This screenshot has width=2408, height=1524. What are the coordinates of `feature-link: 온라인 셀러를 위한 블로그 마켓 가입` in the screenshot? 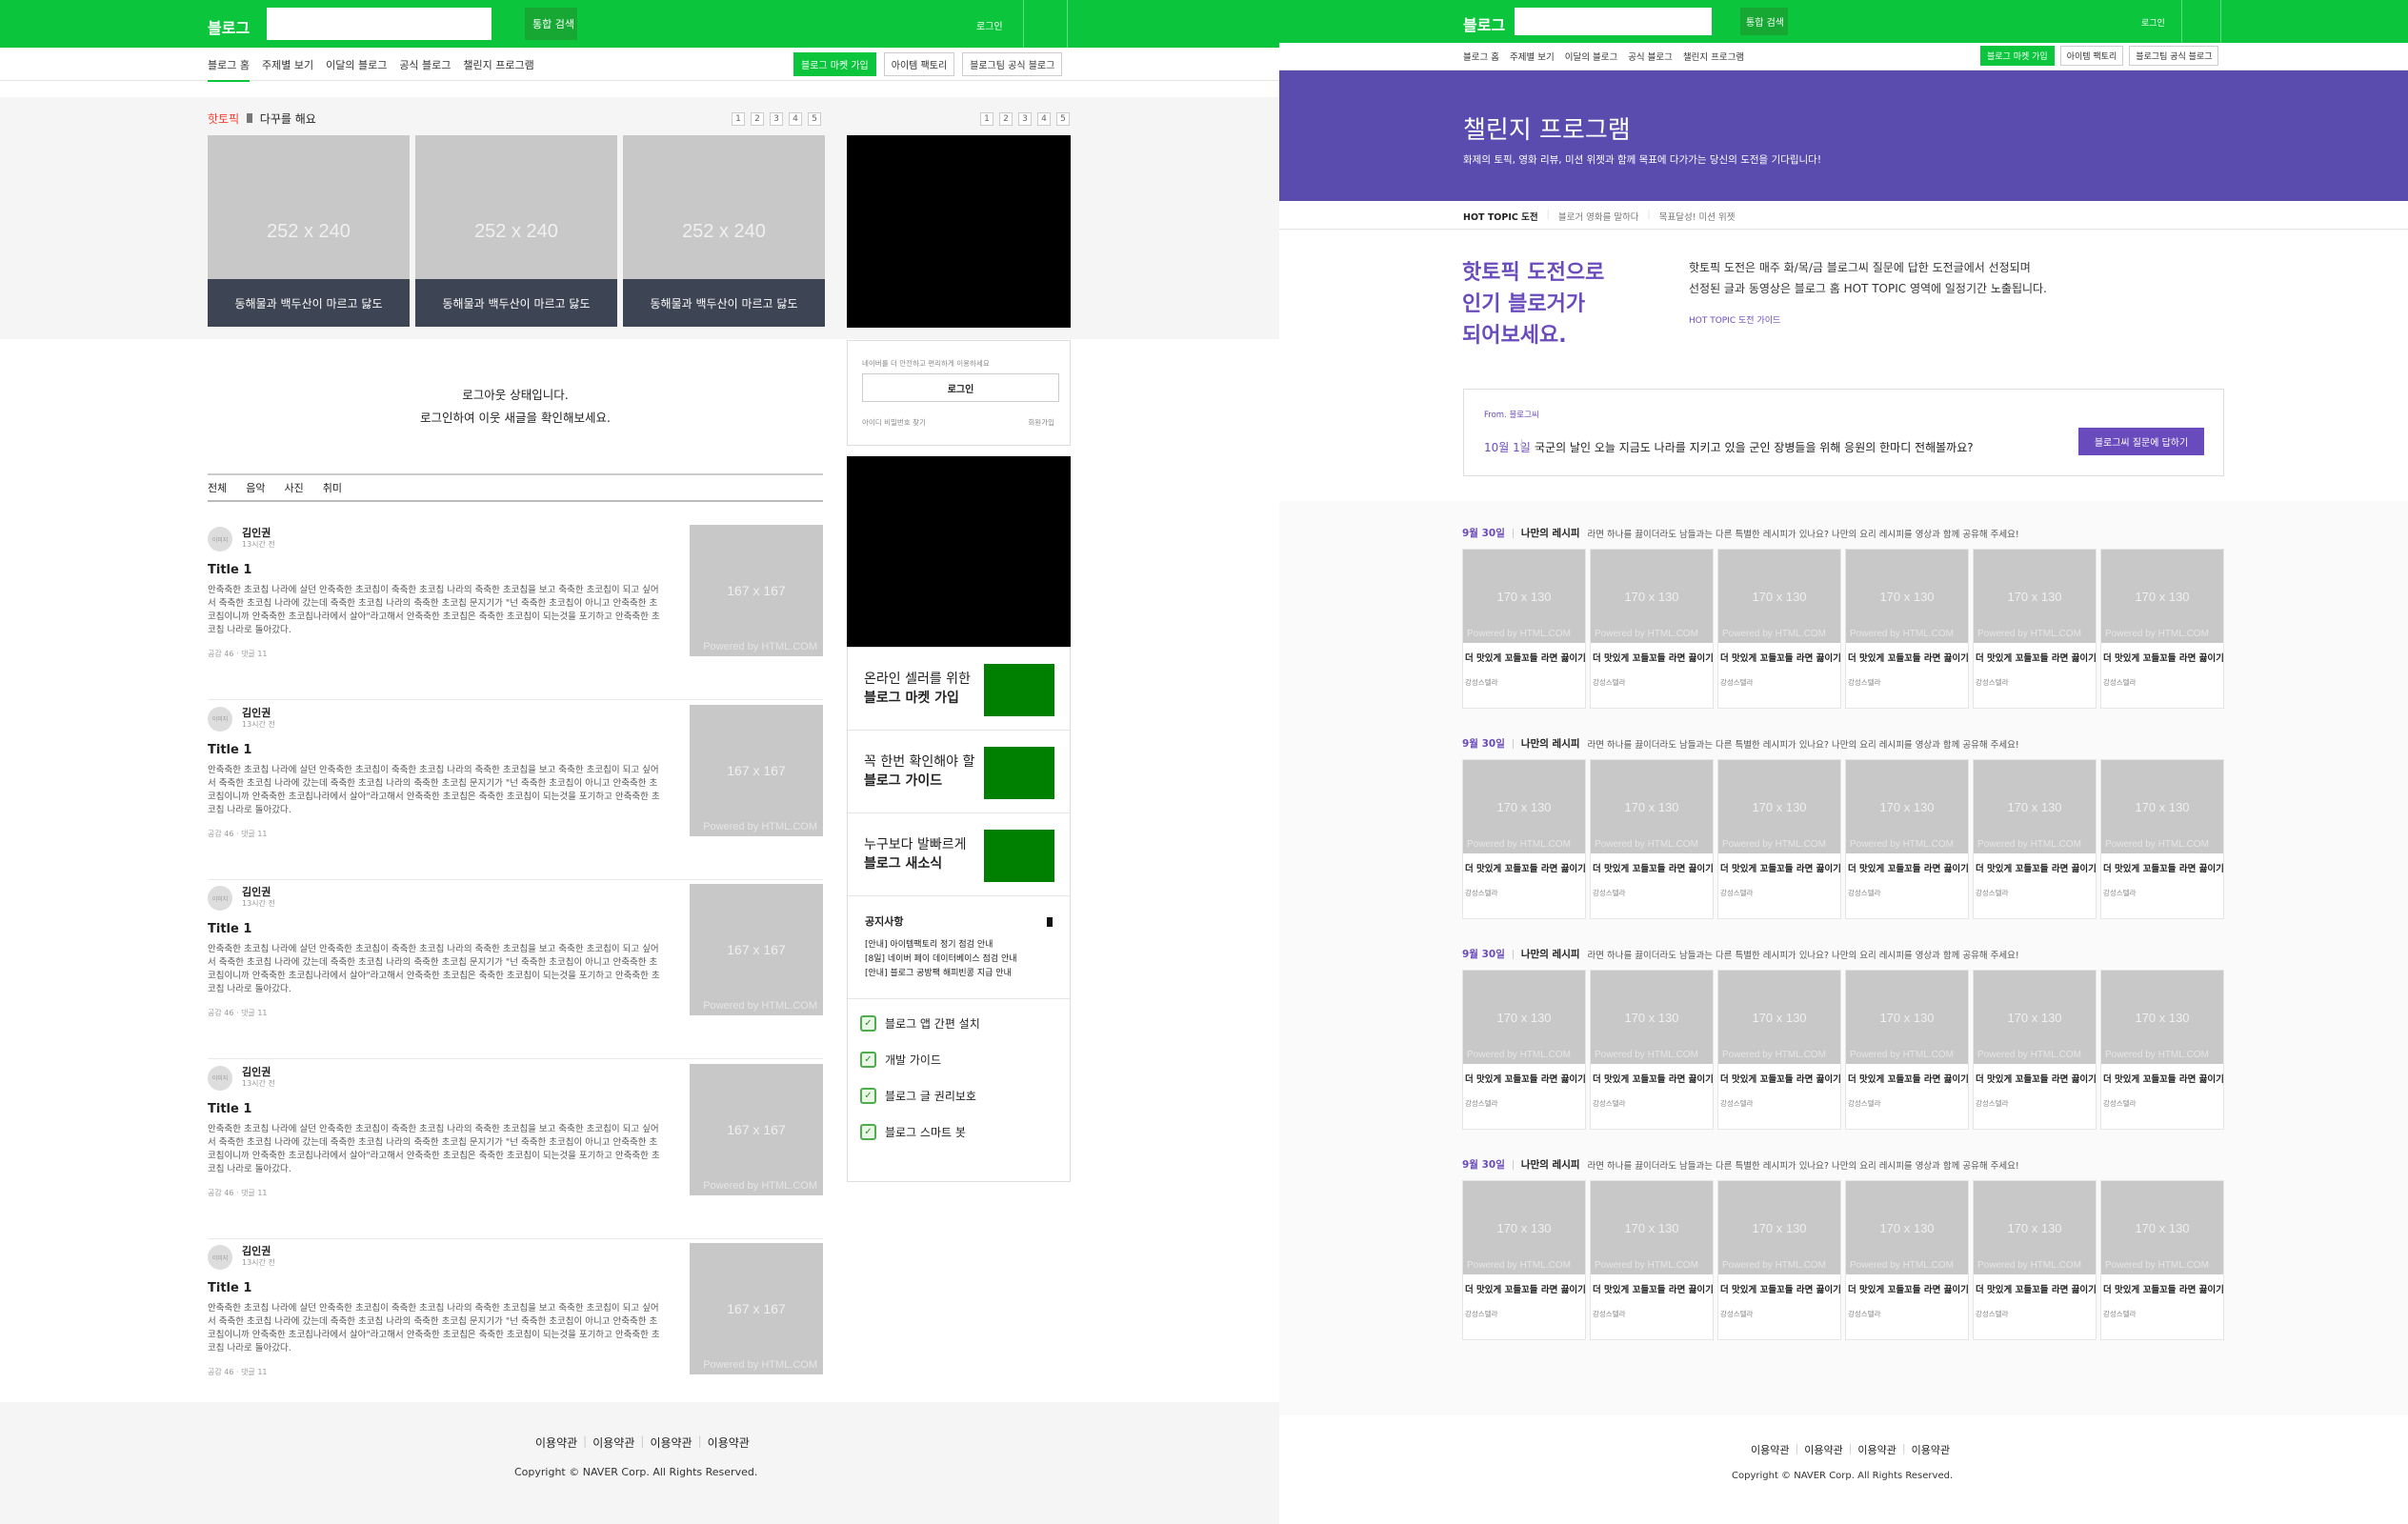 It's located at (959, 689).